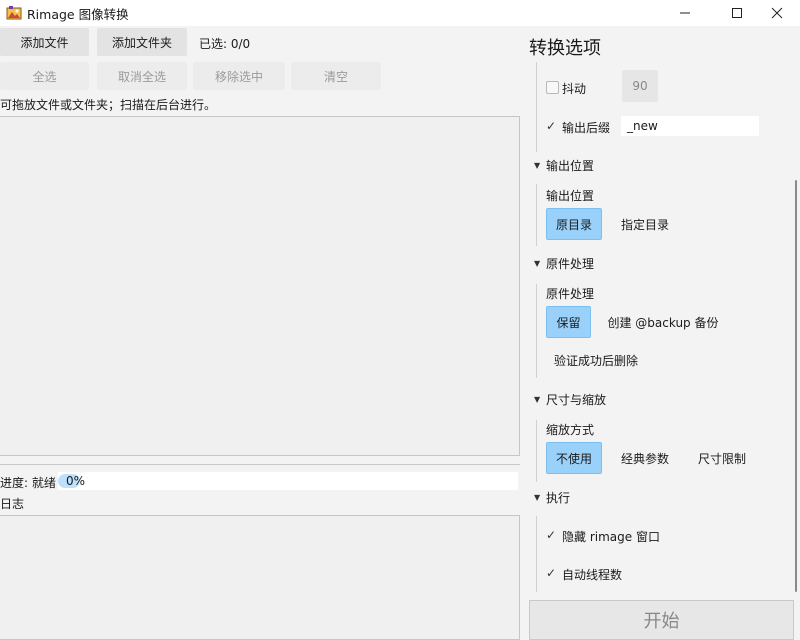 The width and height of the screenshot is (800, 640). Describe the element at coordinates (552, 126) in the screenshot. I see `suffix-checkbox: ✓` at that location.